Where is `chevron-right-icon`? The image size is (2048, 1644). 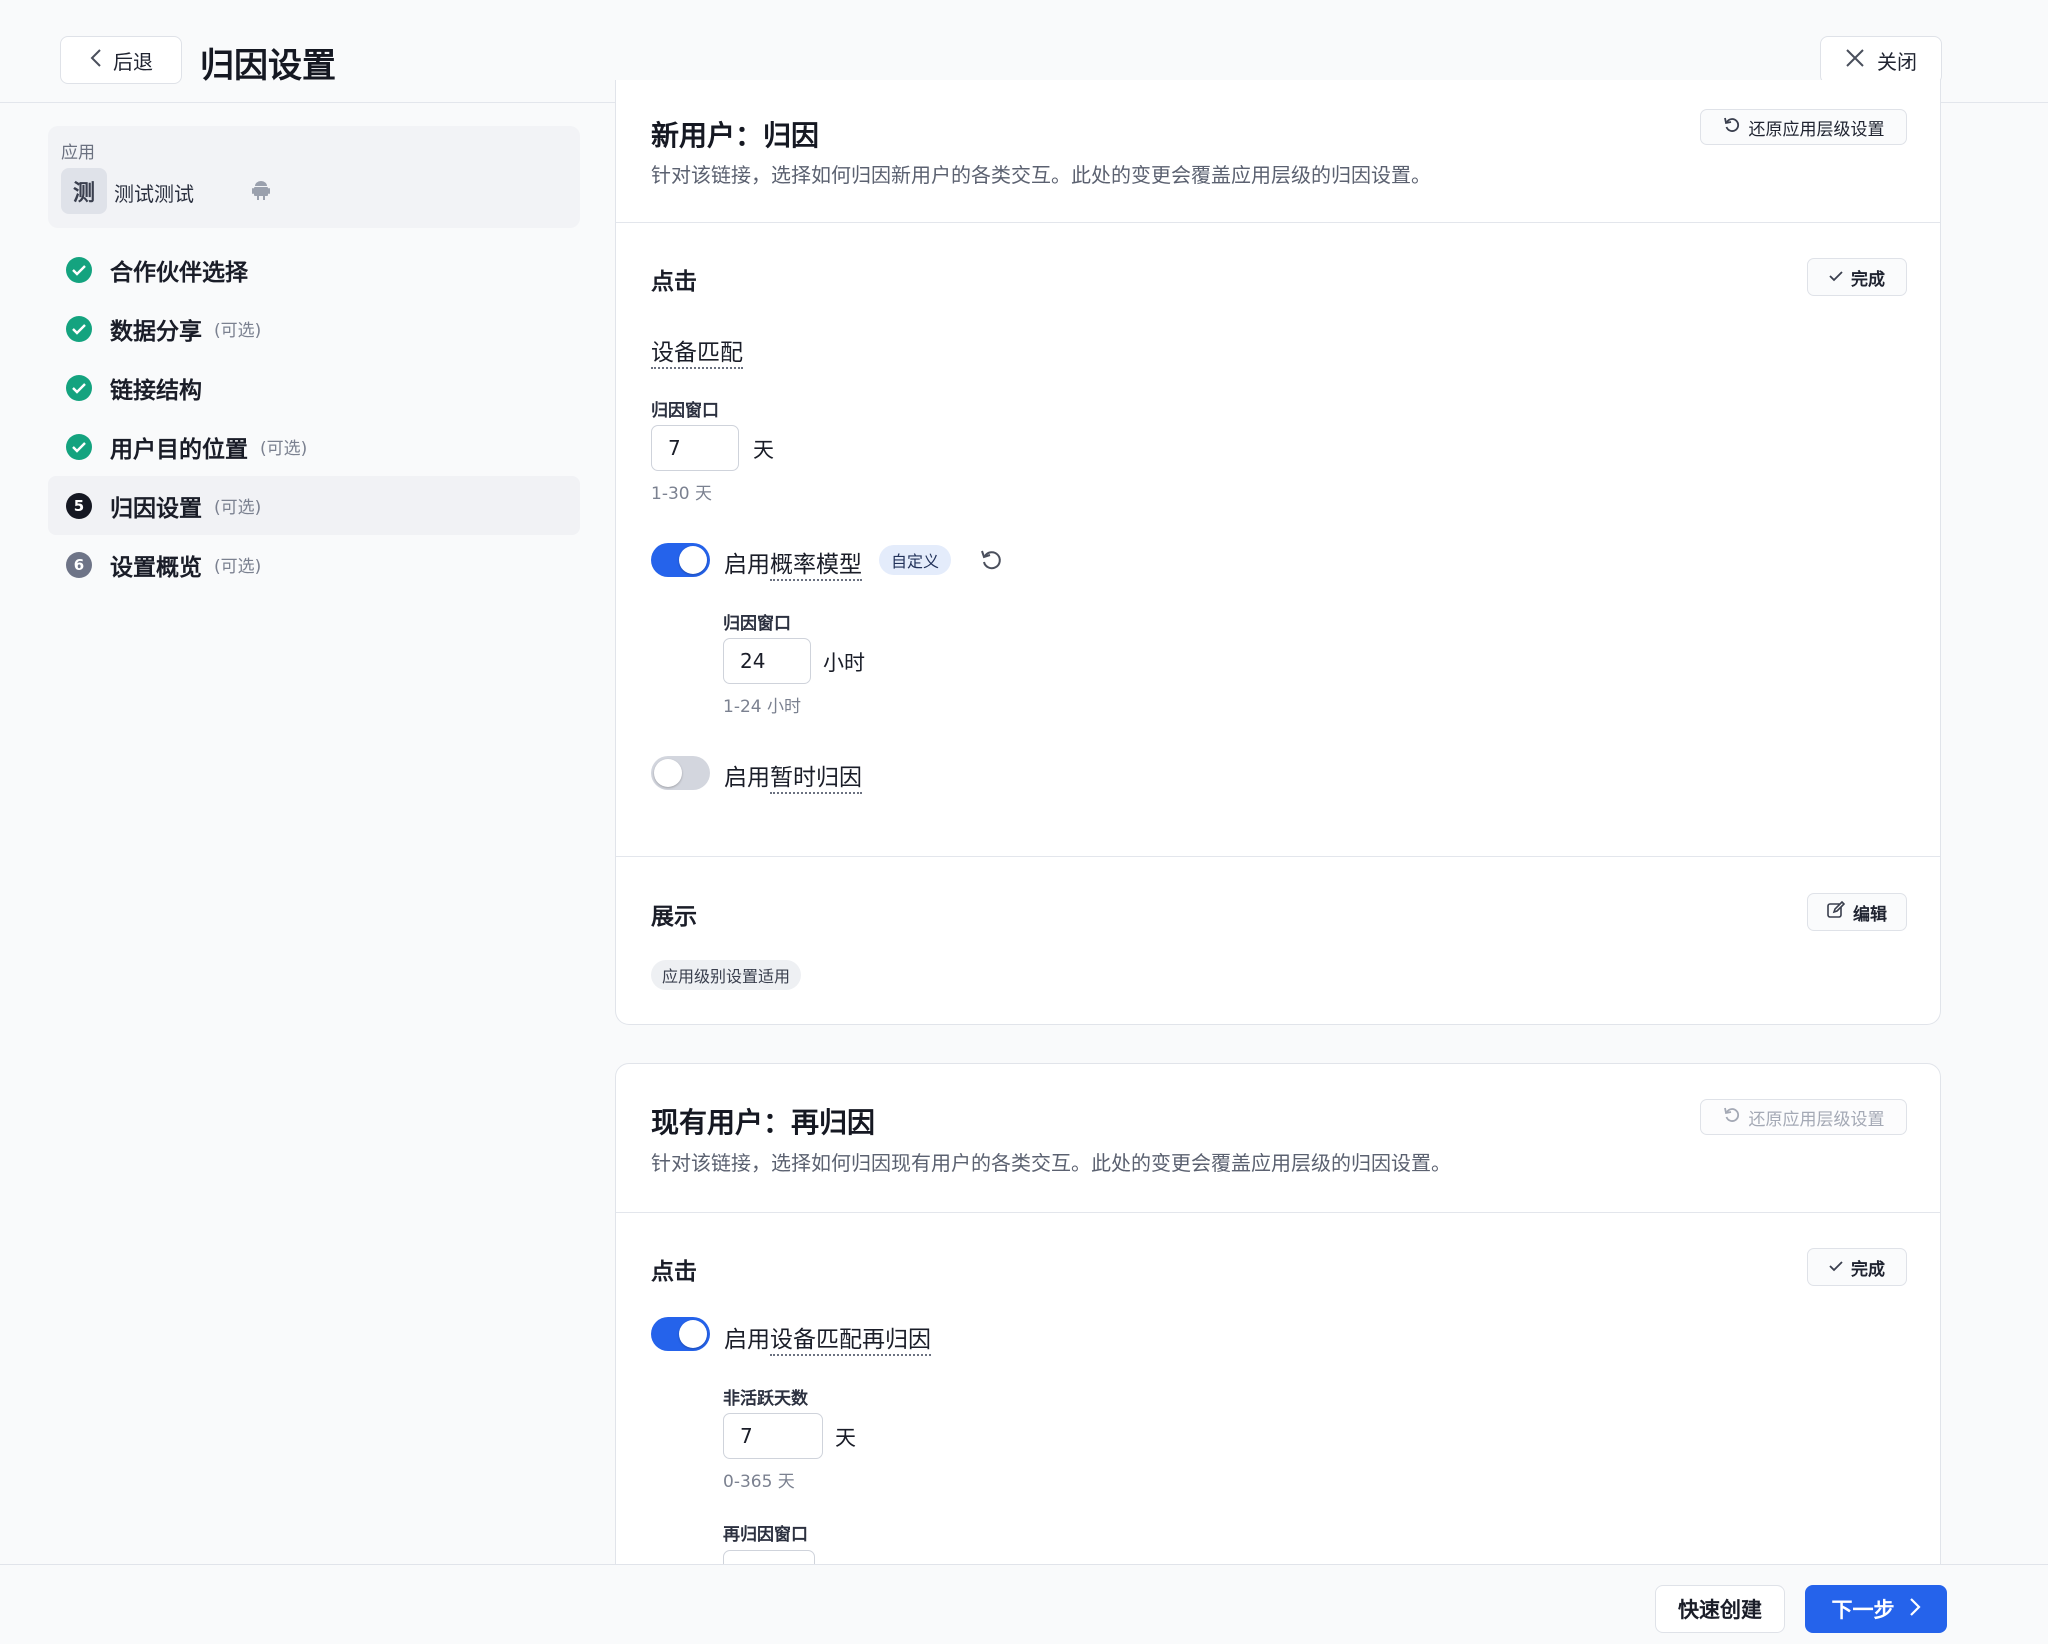
chevron-right-icon is located at coordinates (1915, 1609).